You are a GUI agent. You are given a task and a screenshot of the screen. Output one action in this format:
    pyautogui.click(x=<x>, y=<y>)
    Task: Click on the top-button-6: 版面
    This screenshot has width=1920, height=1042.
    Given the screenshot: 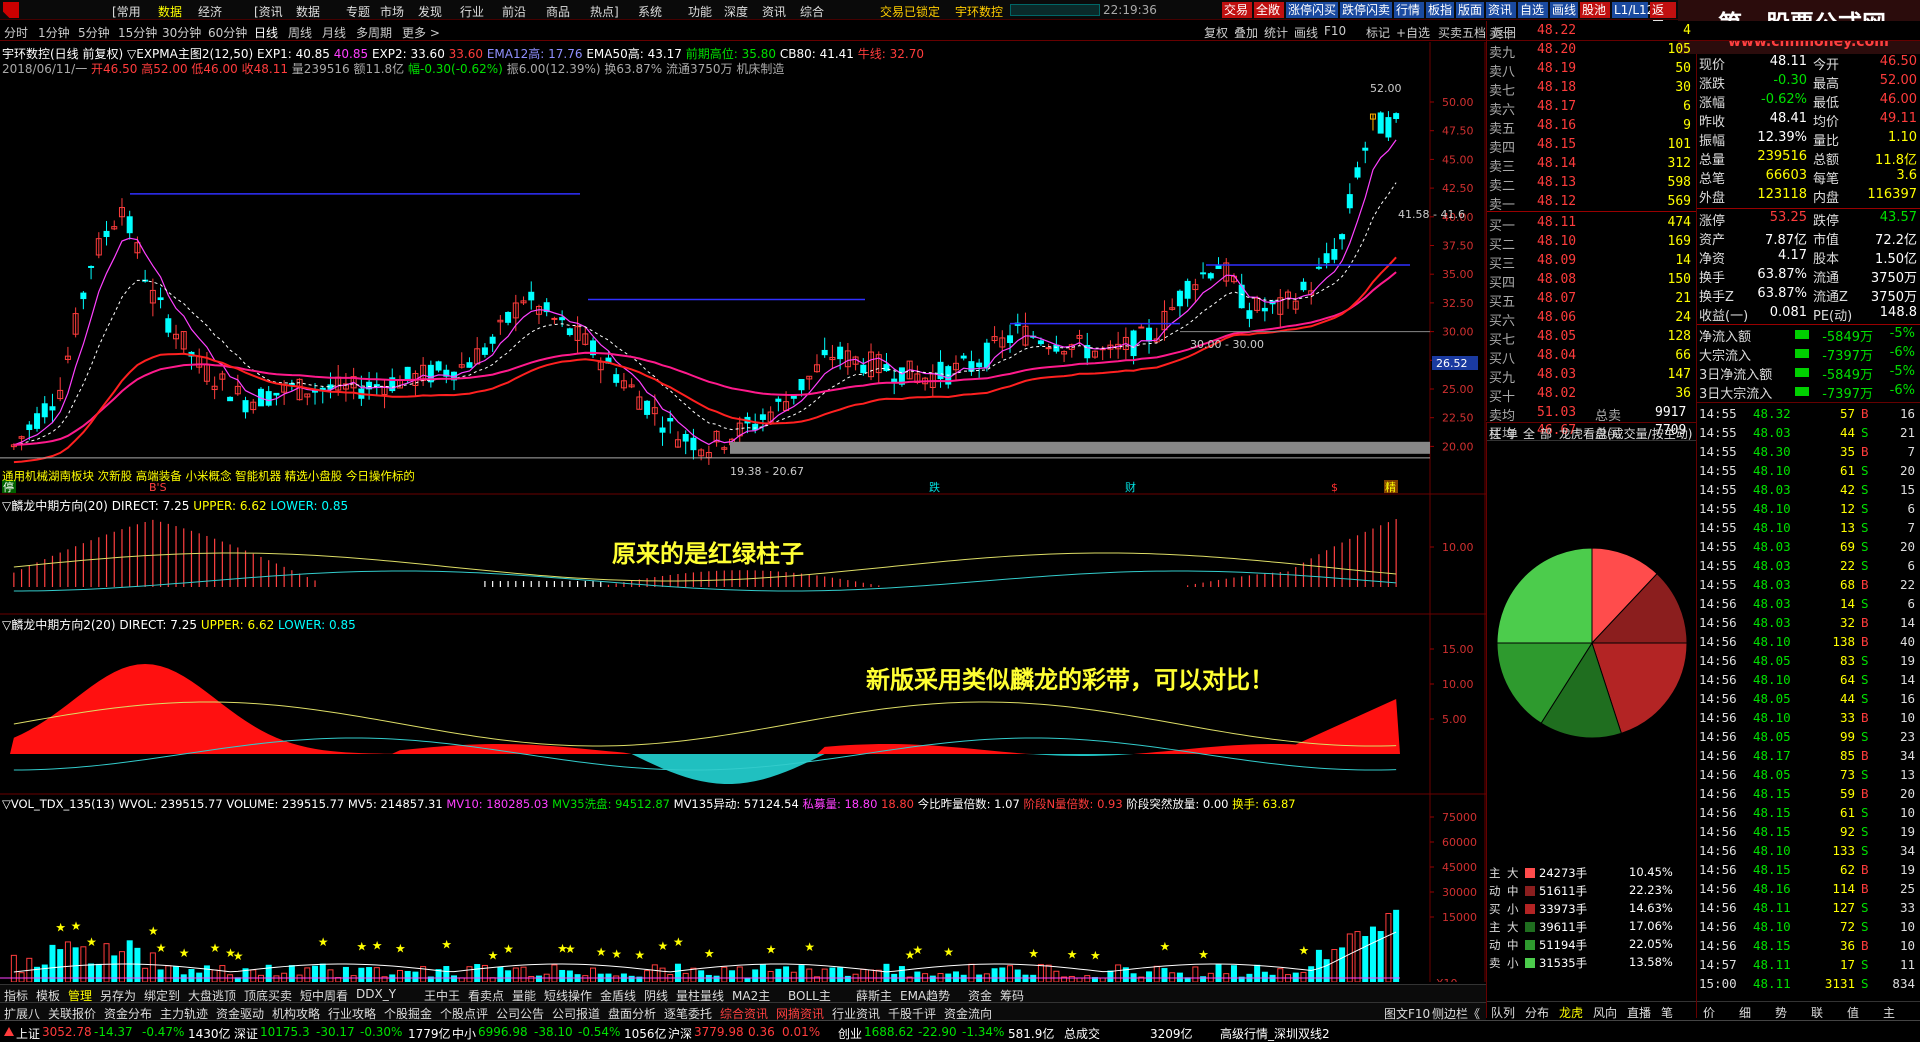 What is the action you would take?
    pyautogui.click(x=1470, y=10)
    